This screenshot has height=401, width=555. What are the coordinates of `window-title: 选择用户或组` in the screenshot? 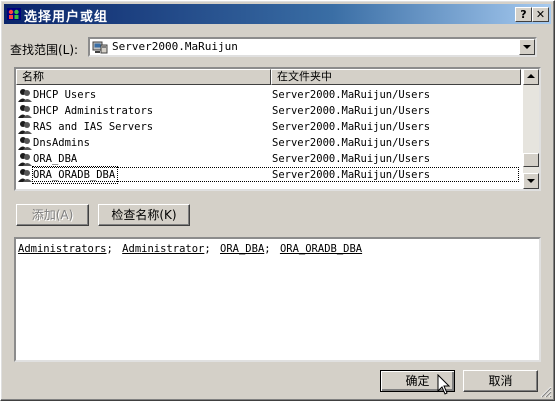 It's located at (66, 17).